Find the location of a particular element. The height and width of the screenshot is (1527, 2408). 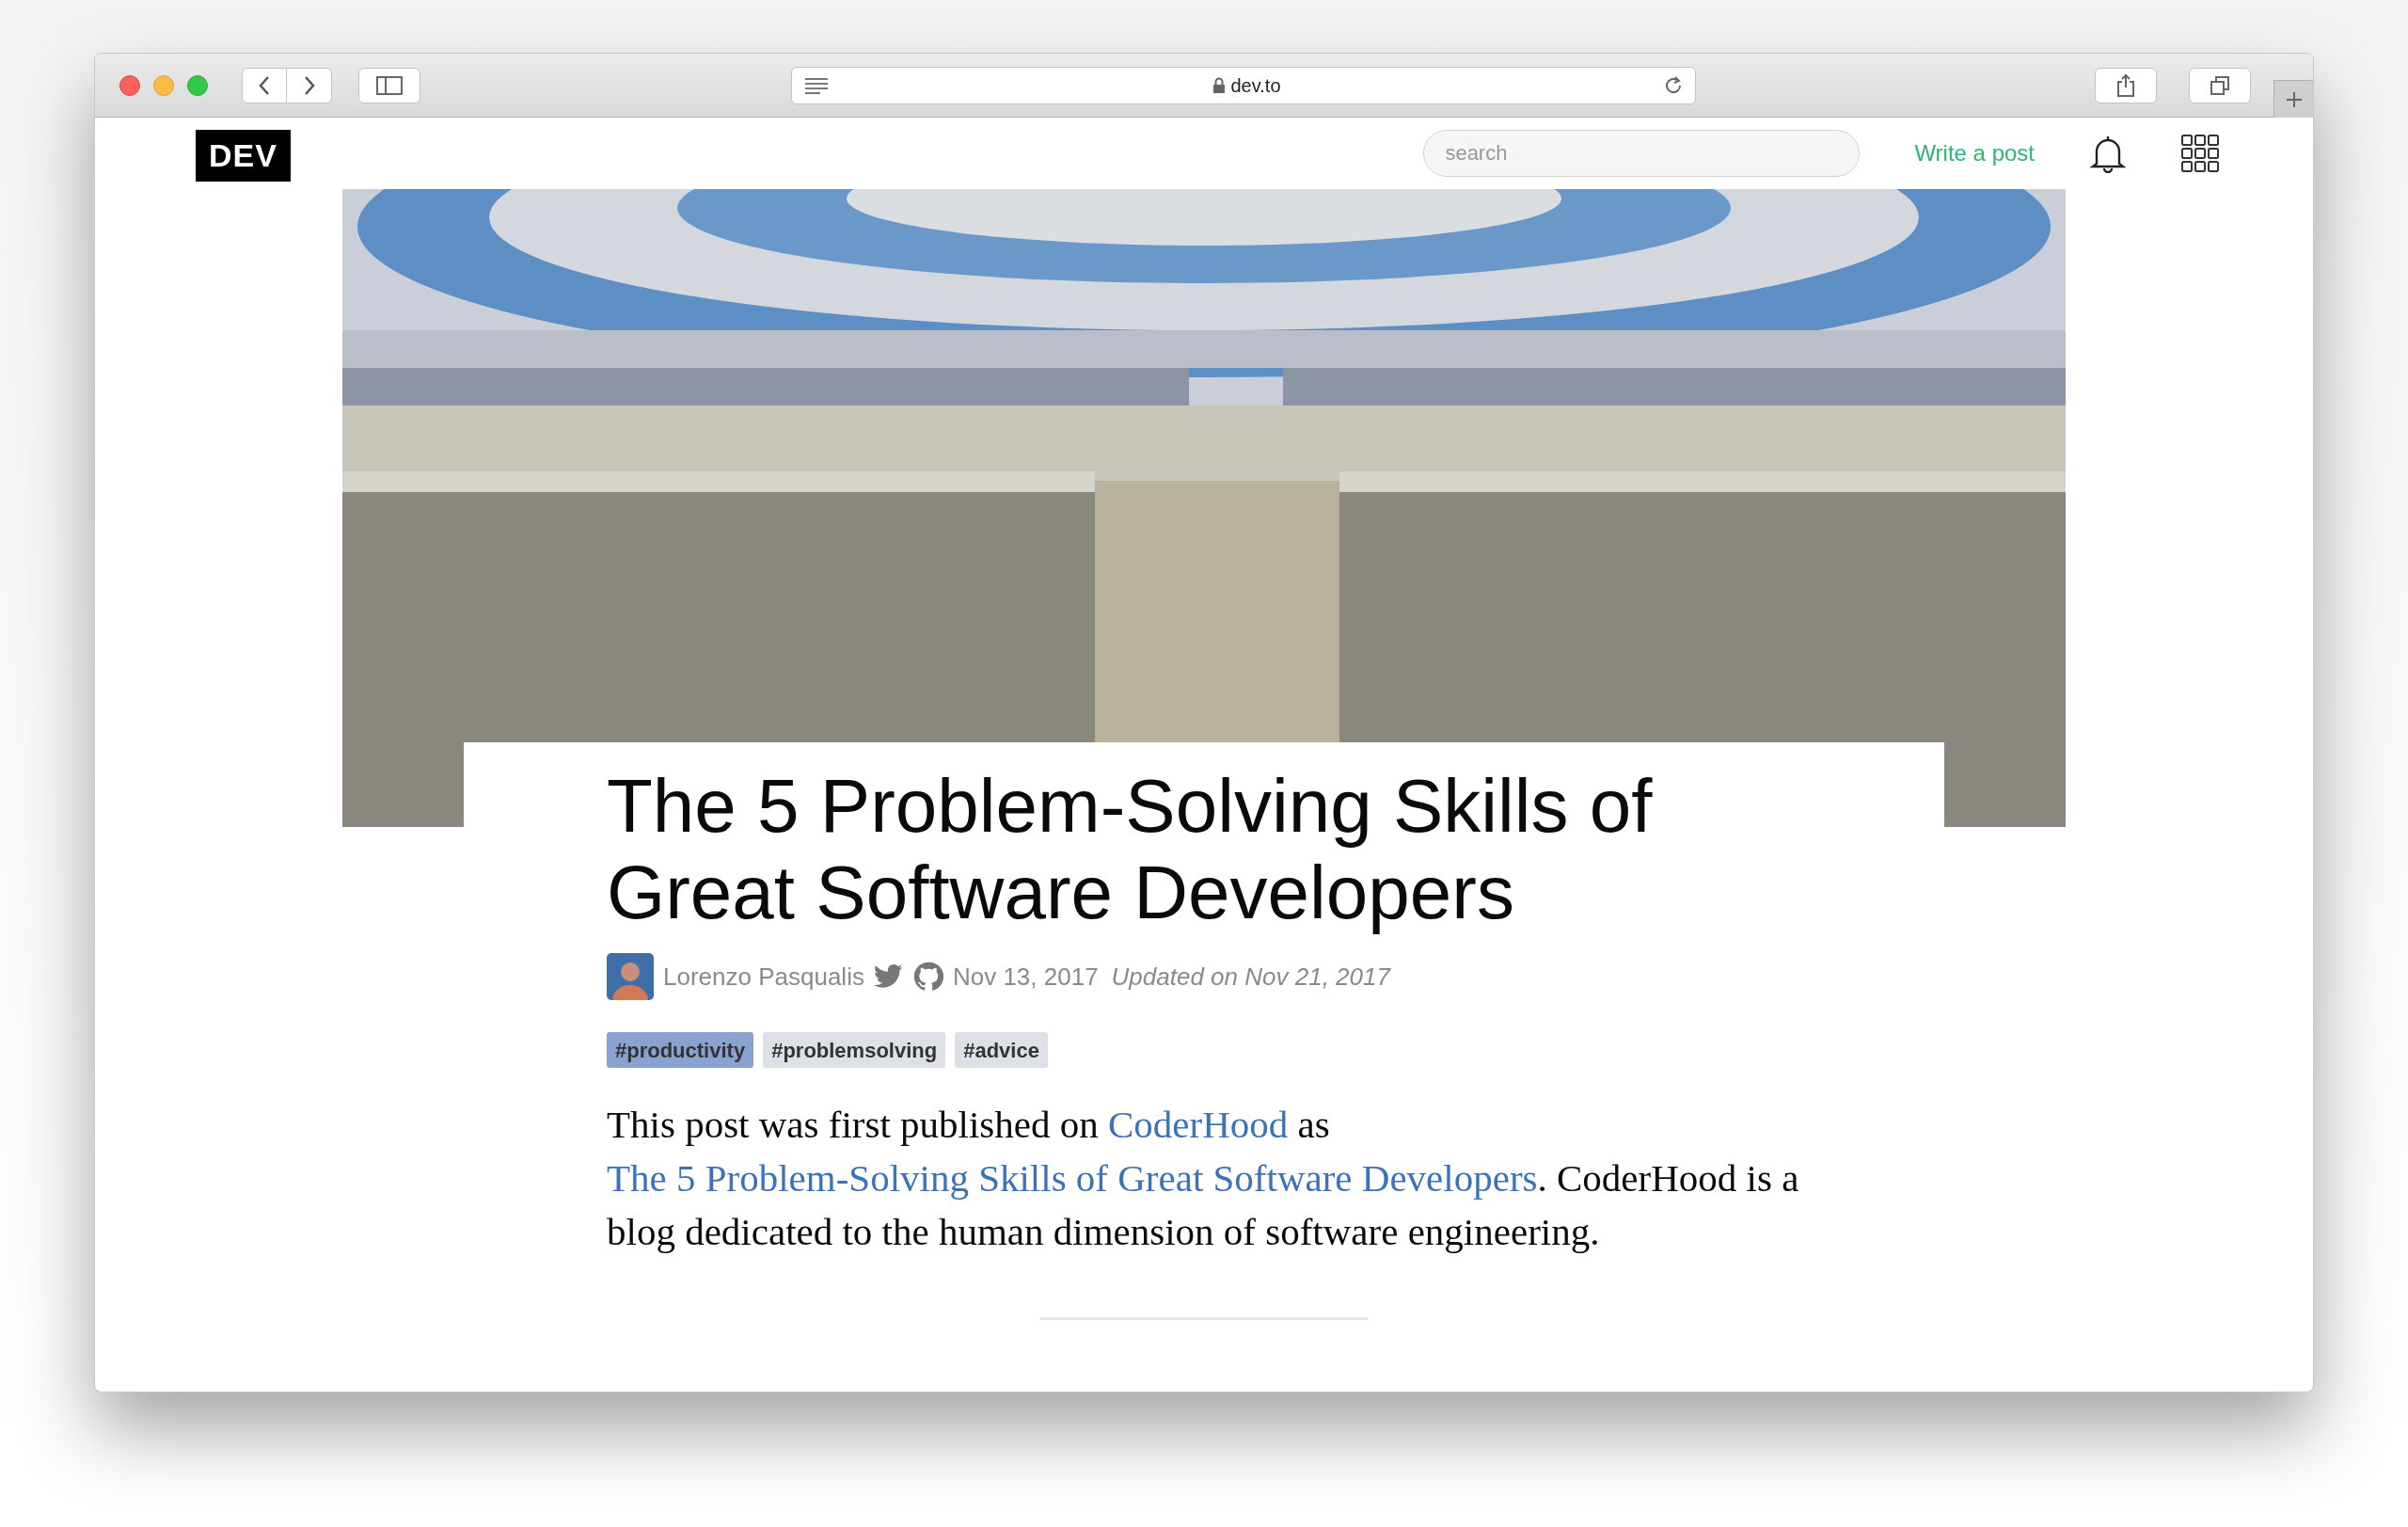

address-text: dev.to is located at coordinates (1255, 85).